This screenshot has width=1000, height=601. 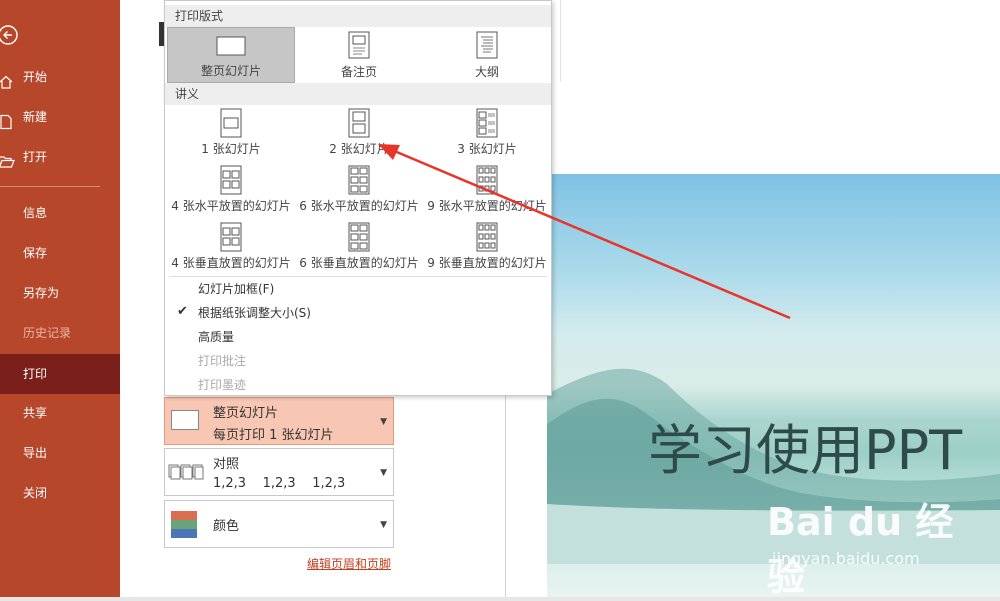 I want to click on menu-item-label: 高质量, so click(x=216, y=337).